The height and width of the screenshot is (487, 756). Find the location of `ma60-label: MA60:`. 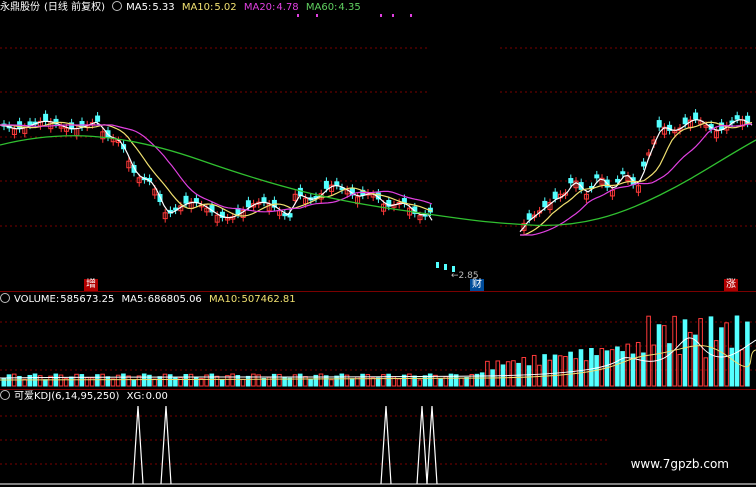

ma60-label: MA60: is located at coordinates (321, 7).